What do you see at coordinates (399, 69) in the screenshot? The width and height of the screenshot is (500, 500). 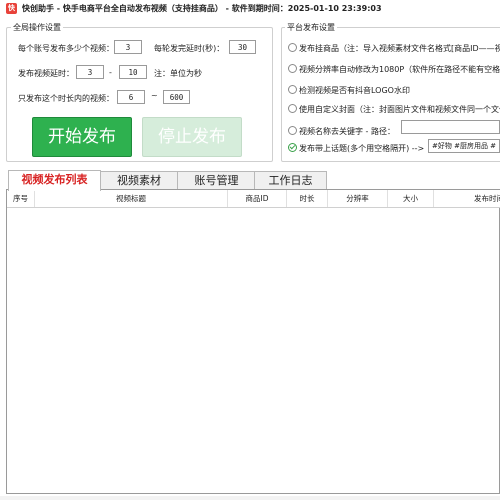 I see `option-1080p-label: 视频分辨率自动修改为1080P（软件所在路径不能有空格和` at bounding box center [399, 69].